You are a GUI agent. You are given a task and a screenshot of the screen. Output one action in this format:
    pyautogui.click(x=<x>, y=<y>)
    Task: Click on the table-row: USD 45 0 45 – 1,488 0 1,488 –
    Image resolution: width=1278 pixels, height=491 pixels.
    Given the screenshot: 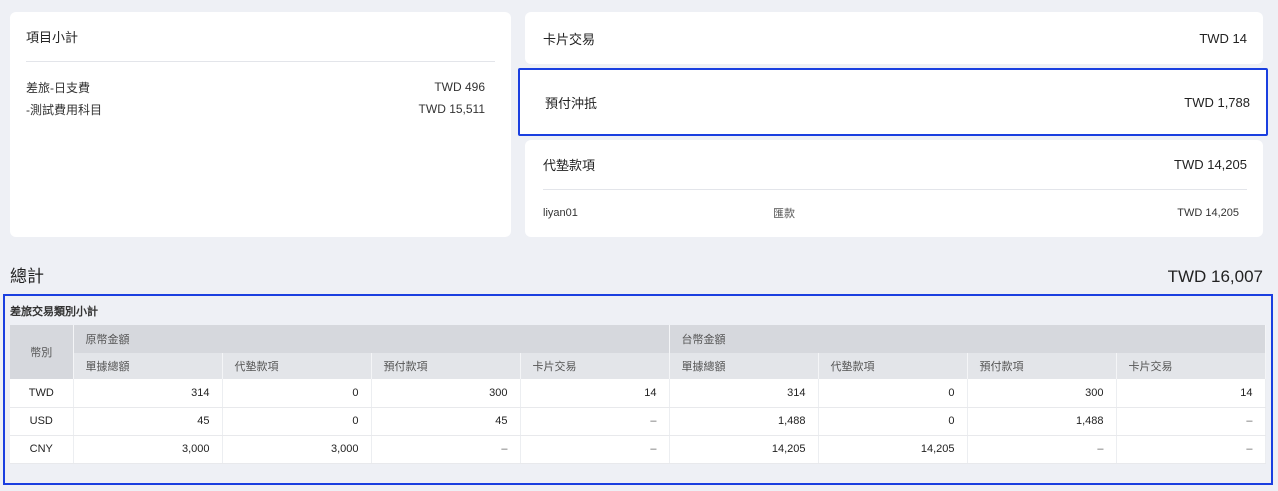 What is the action you would take?
    pyautogui.click(x=638, y=421)
    